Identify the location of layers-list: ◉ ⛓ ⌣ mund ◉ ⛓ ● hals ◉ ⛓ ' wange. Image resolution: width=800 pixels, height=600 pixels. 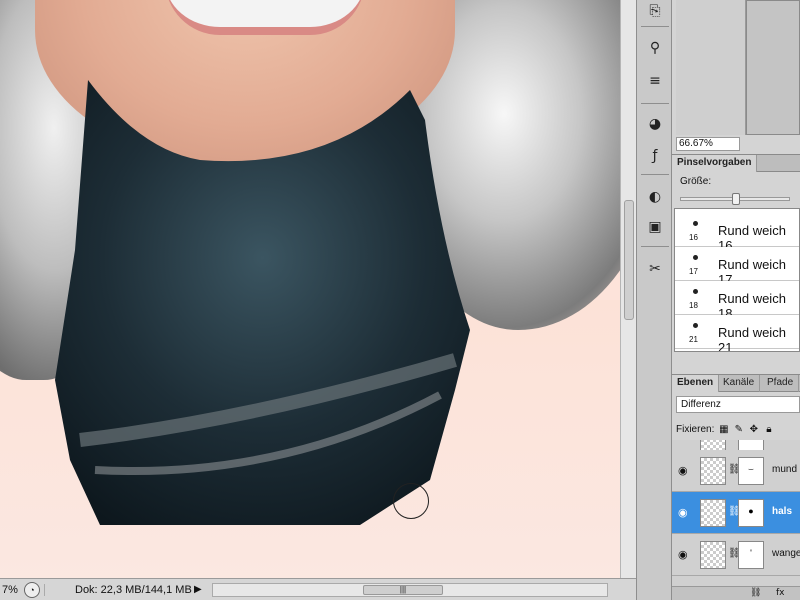
(736, 513).